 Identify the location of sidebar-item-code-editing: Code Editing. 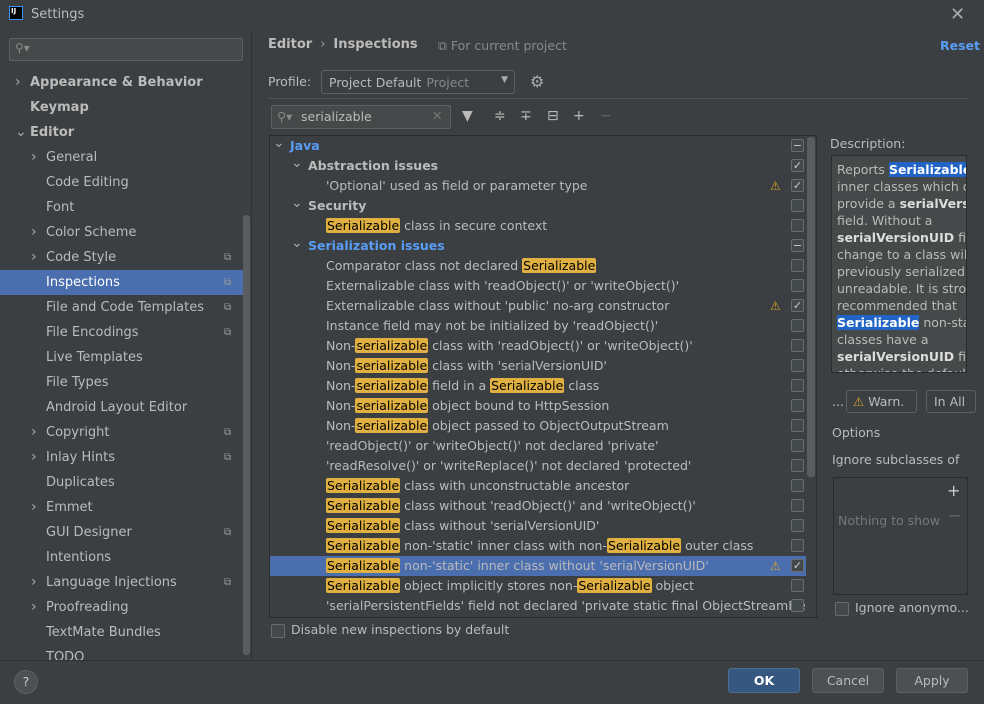
(122, 182).